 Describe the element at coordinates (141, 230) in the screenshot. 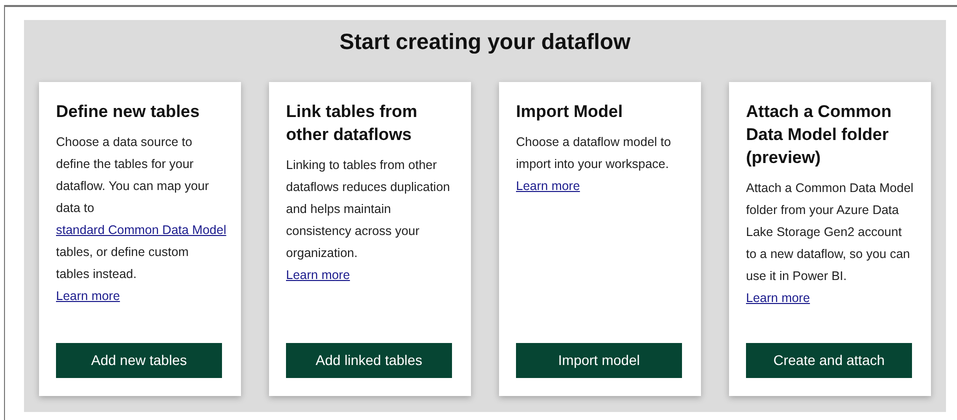

I see `inline-link: standard Common Data Model` at that location.